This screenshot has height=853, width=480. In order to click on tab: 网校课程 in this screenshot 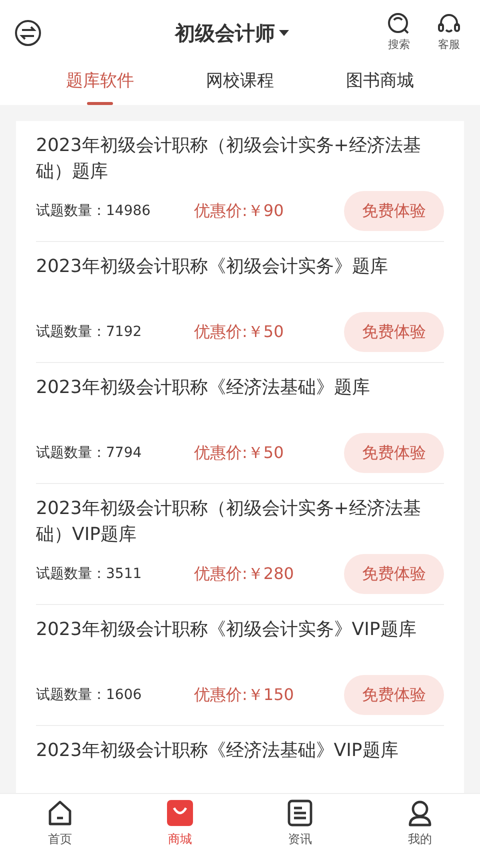, I will do `click(240, 85)`.